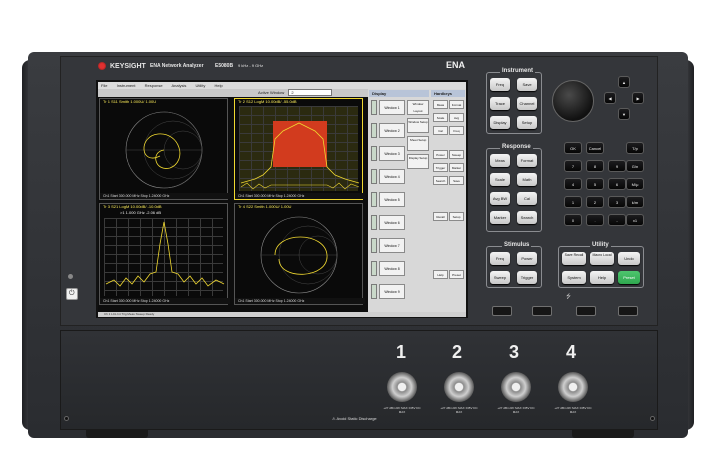 The height and width of the screenshot is (466, 716). What do you see at coordinates (573, 184) in the screenshot?
I see `digit-4-key: 4` at bounding box center [573, 184].